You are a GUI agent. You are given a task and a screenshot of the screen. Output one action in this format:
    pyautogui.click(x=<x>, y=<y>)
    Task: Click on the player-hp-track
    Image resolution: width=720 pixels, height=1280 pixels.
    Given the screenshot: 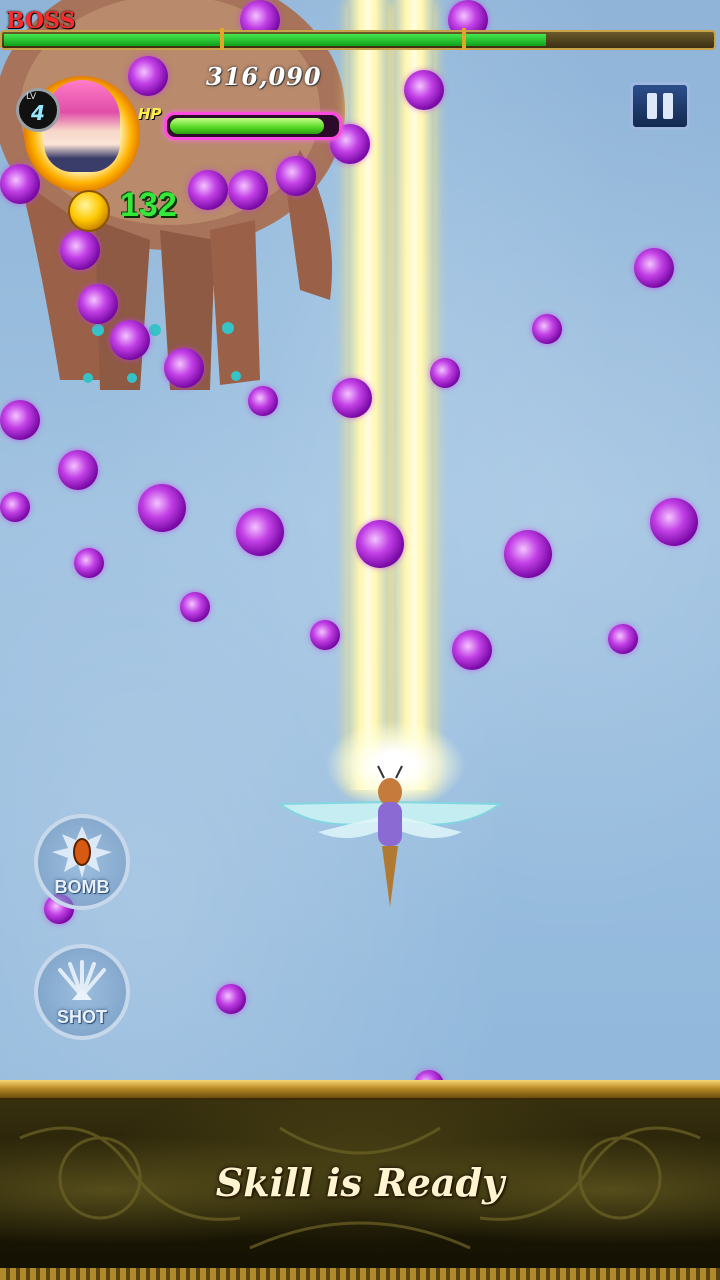 What is the action you would take?
    pyautogui.click(x=253, y=126)
    